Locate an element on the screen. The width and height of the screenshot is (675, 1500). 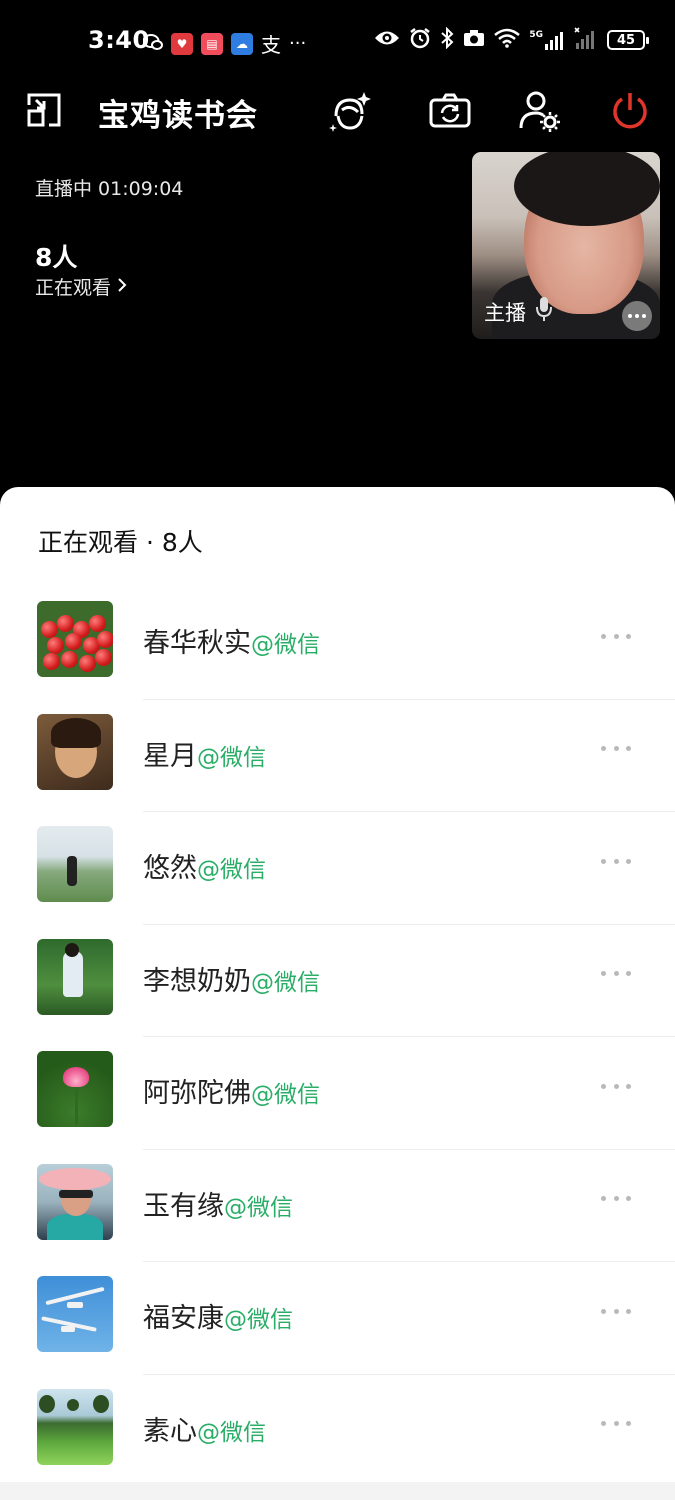
more-notifications-icon: ··· is located at coordinates (298, 43).